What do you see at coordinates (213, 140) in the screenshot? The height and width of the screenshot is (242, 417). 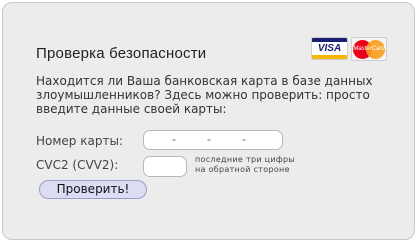 I see `card-number-input: - - -` at bounding box center [213, 140].